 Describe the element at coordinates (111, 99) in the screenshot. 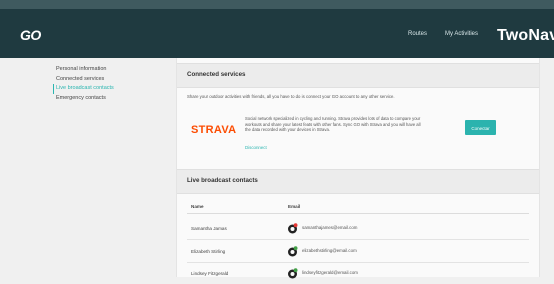

I see `sidebar-item-emergency-contacts: Emergency contacts` at that location.